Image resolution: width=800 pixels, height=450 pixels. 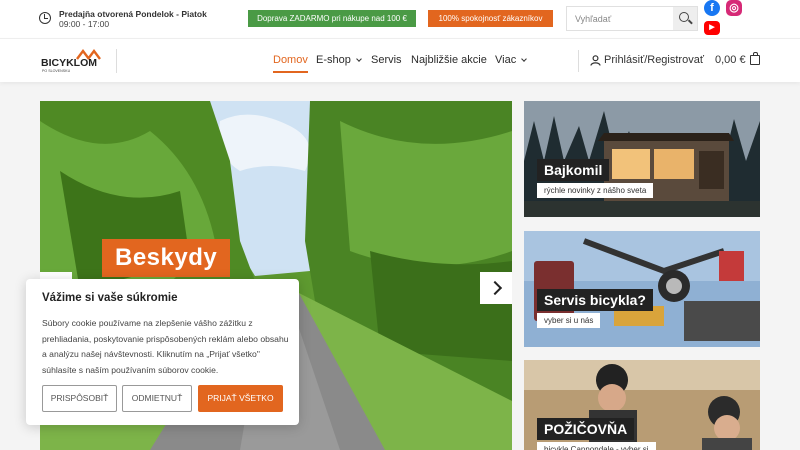 What do you see at coordinates (449, 60) in the screenshot?
I see `nav-item-events: Najbližšie akcie` at bounding box center [449, 60].